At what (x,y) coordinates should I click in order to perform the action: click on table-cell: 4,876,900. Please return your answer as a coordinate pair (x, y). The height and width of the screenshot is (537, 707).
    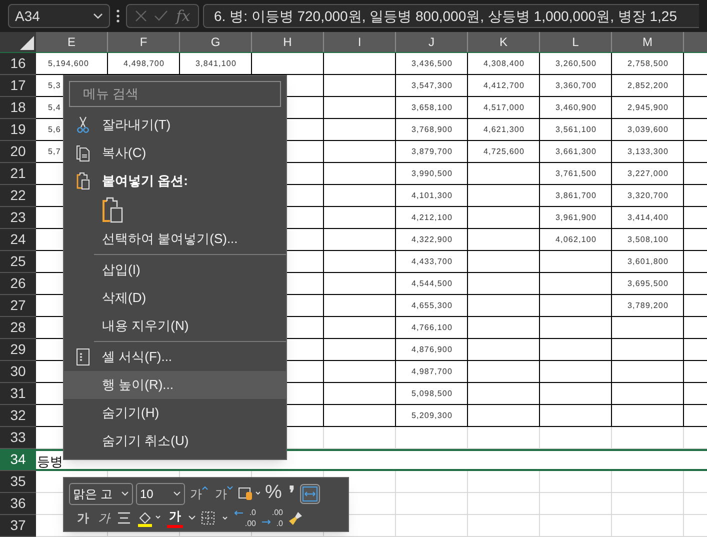
    Looking at the image, I should click on (432, 350).